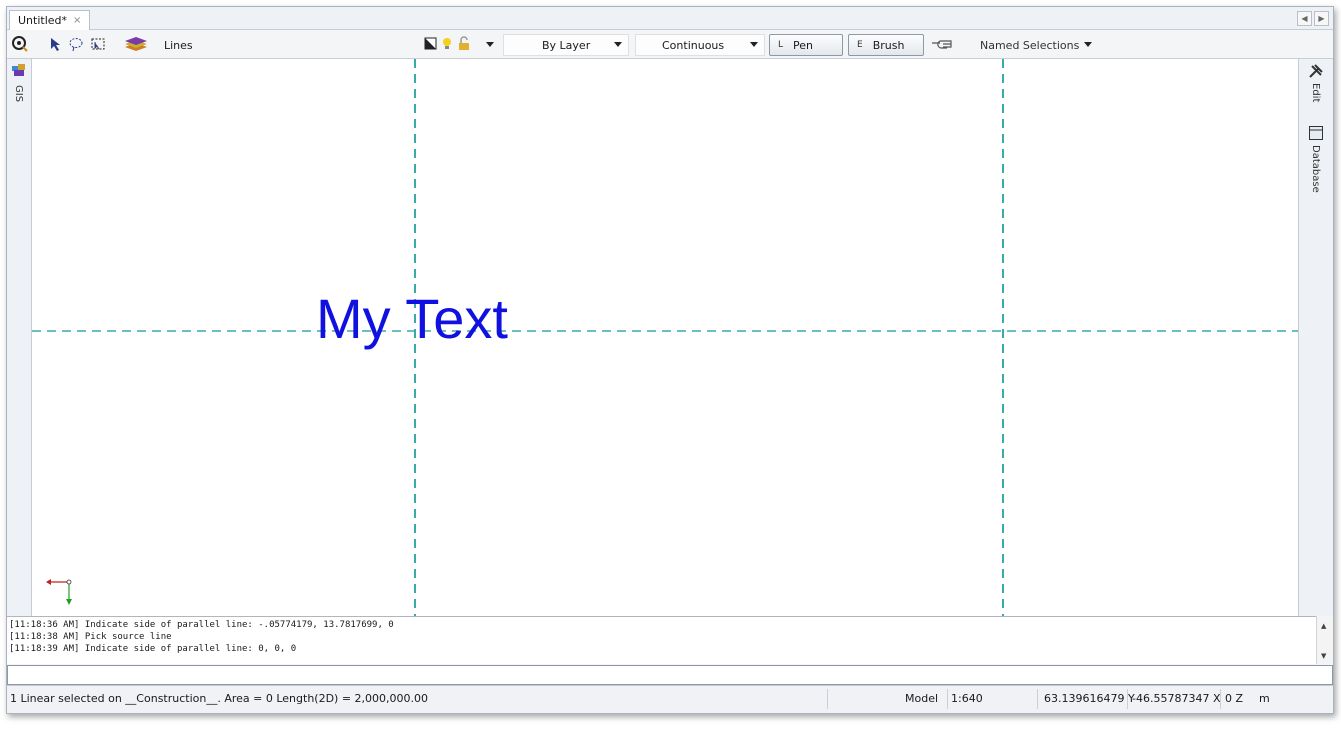 This screenshot has width=1341, height=729. Describe the element at coordinates (327, 45) in the screenshot. I see `layer-selector: Lines` at that location.